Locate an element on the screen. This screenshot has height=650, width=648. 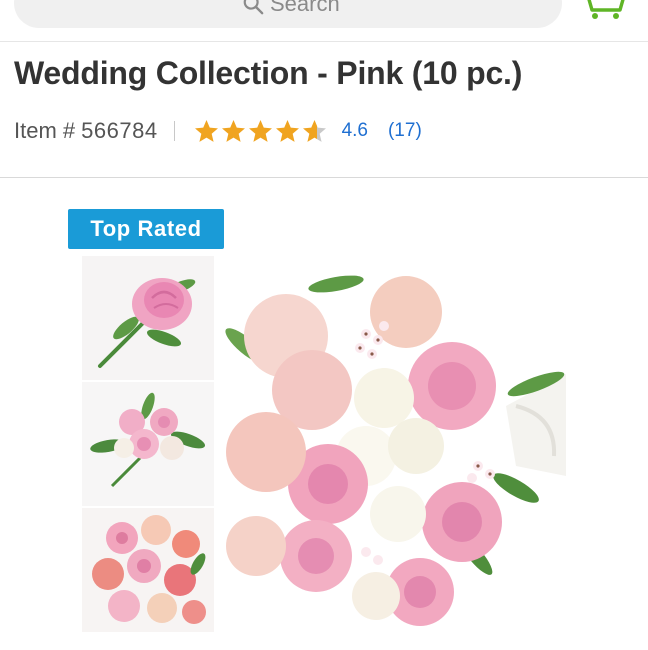
thumbnail-corsage is located at coordinates (148, 444).